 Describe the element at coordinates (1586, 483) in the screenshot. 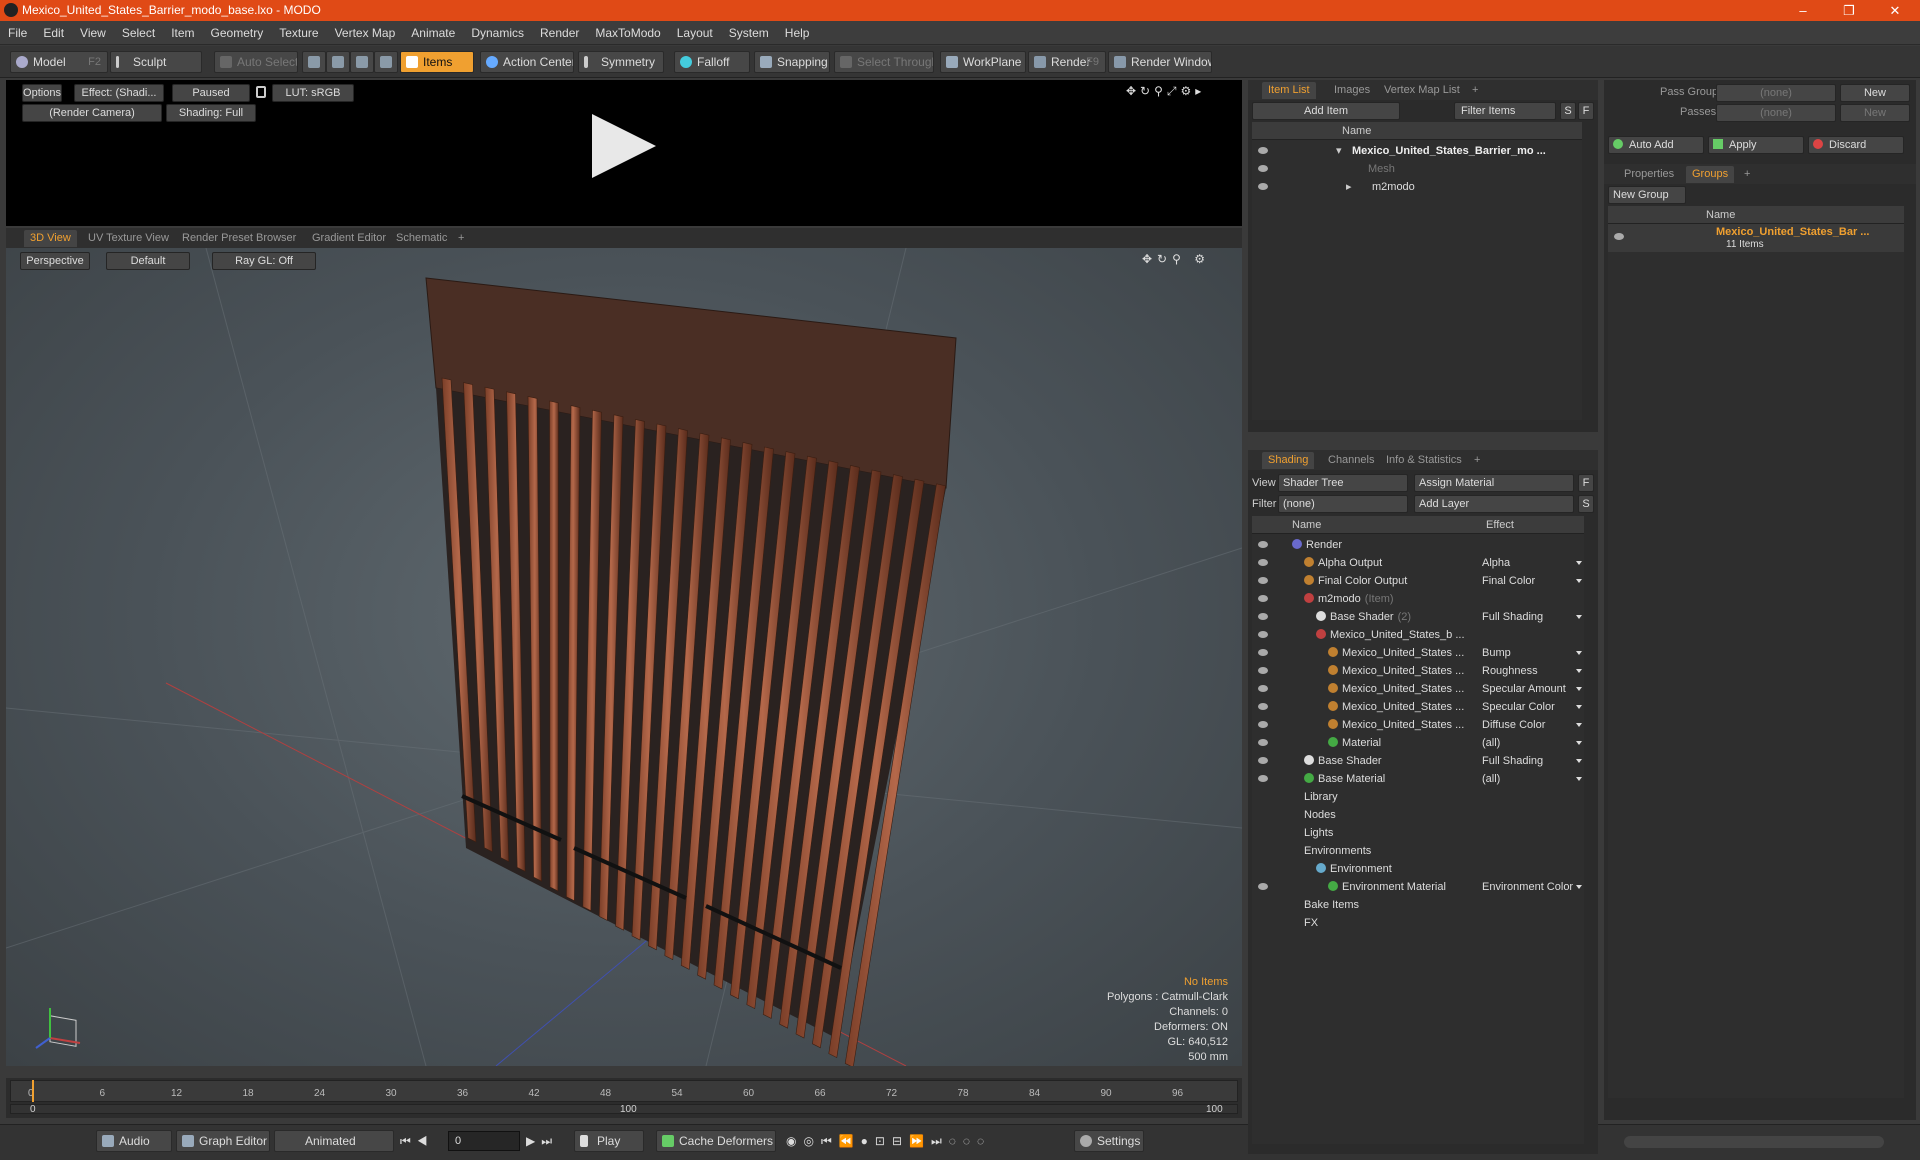

I see `shading-f-button: F` at that location.